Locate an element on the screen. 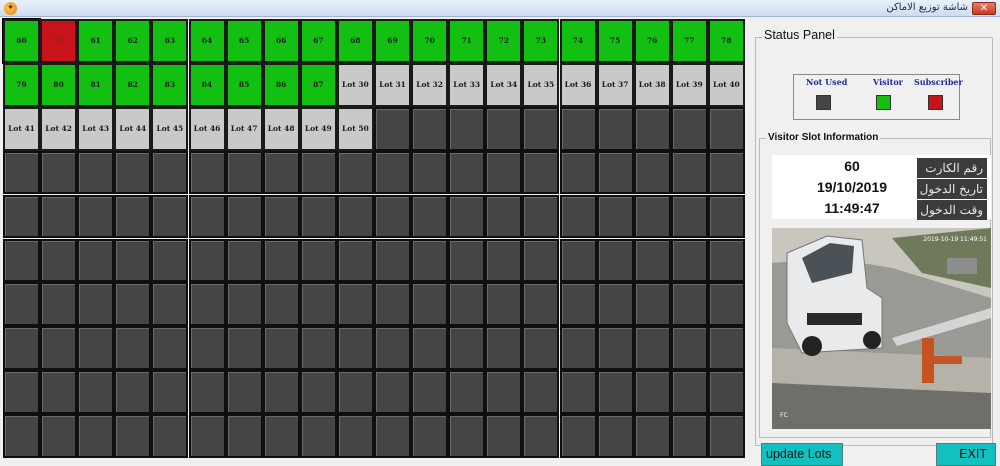 This screenshot has height=466, width=1000. lot-cell-73: 73 is located at coordinates (541, 41).